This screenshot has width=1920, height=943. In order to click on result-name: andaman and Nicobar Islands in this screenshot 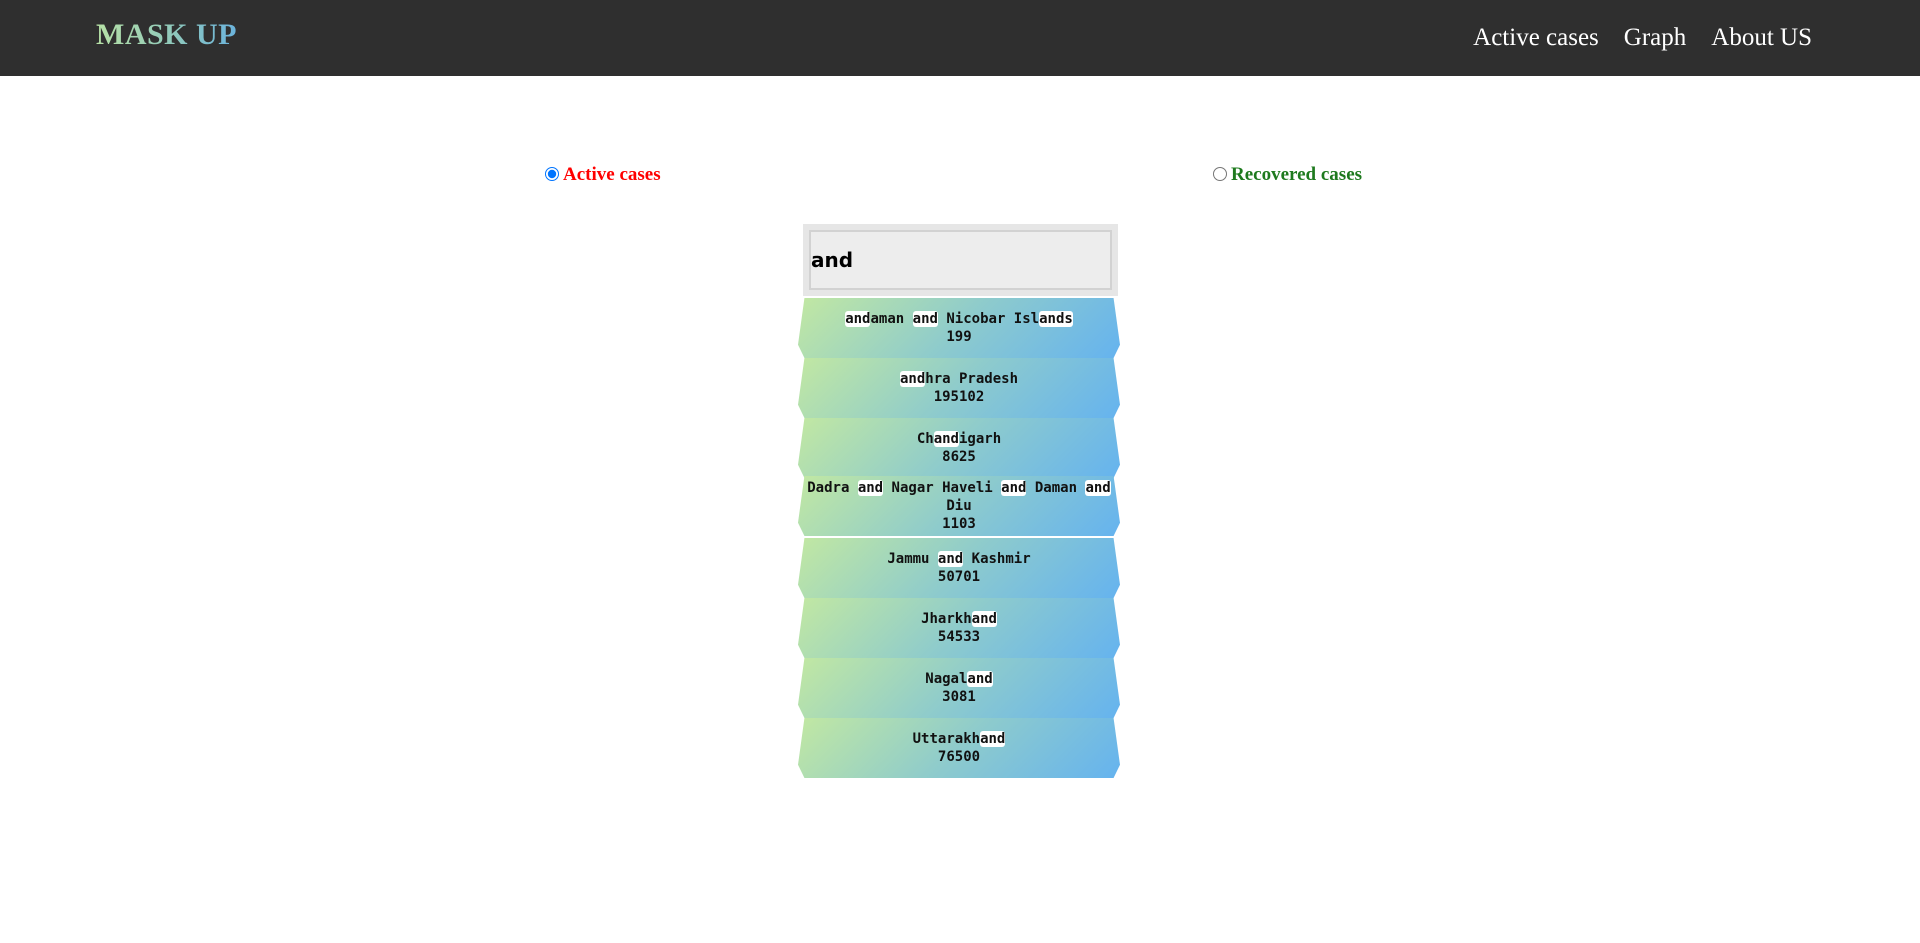, I will do `click(959, 319)`.